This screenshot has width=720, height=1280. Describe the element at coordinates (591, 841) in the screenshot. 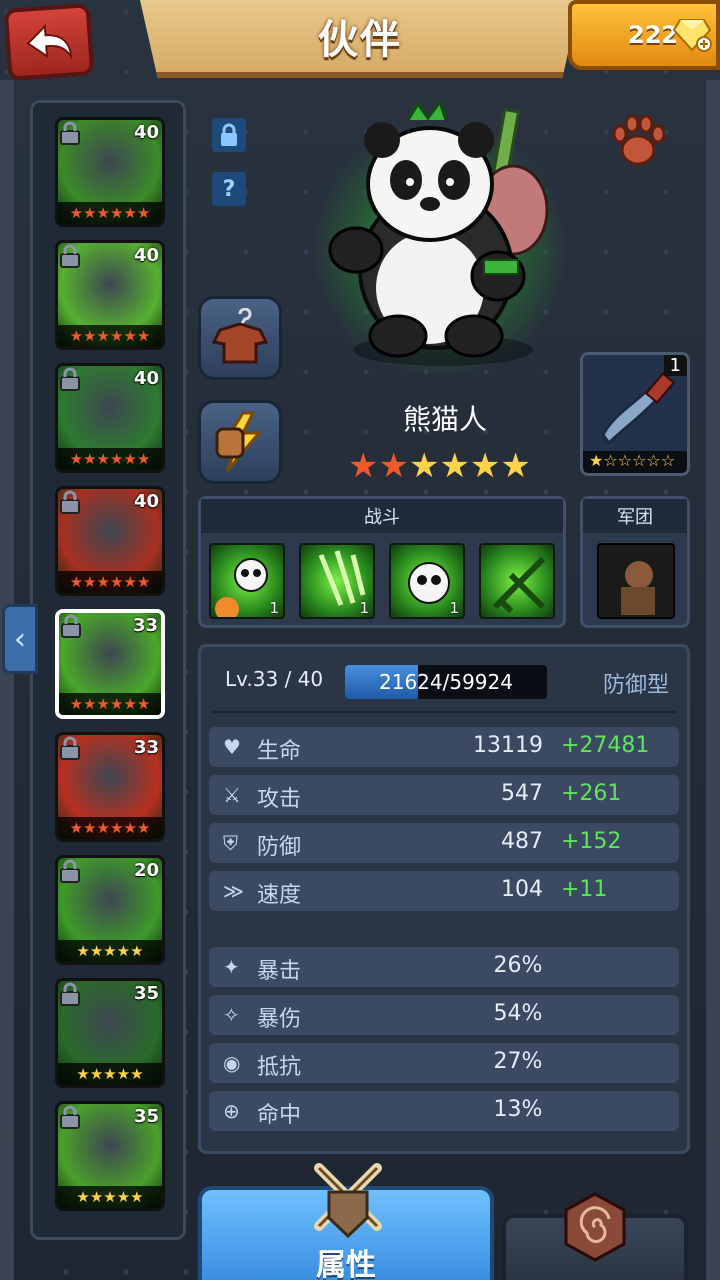

I see `stat-bonus: +152` at that location.